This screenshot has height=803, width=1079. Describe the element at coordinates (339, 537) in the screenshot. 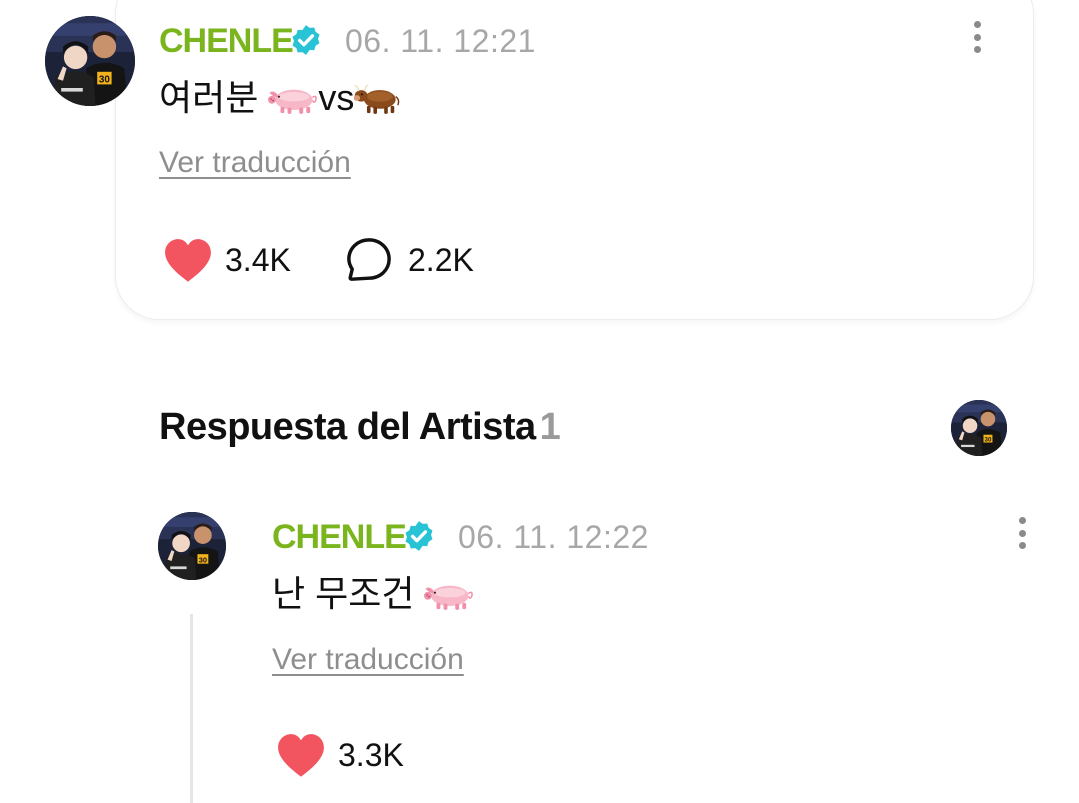

I see `reply-author-name: CHENLE` at that location.